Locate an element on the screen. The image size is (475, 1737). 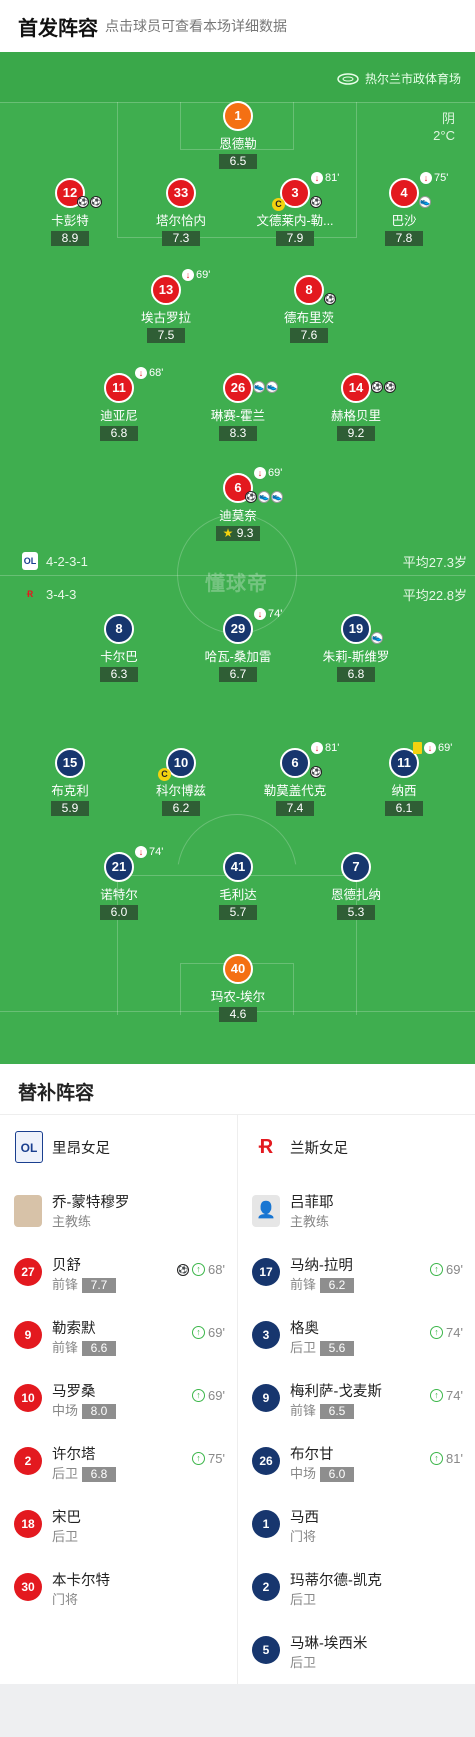
player-rating: 6.2 is located at coordinates (337, 1285).